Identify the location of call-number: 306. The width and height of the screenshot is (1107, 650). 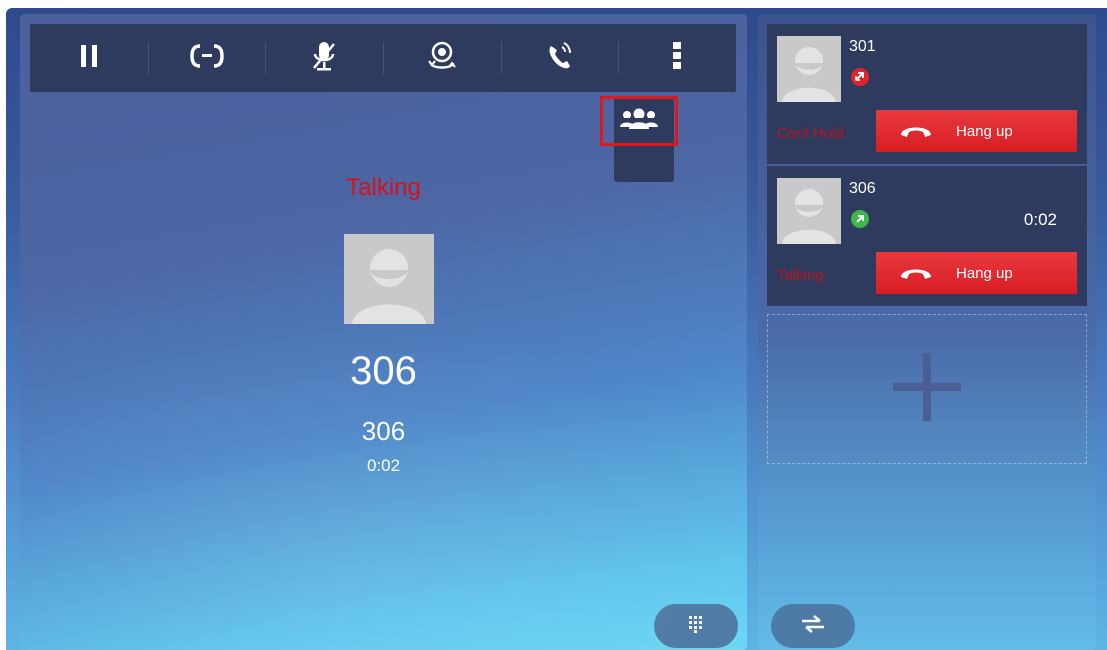
(862, 188).